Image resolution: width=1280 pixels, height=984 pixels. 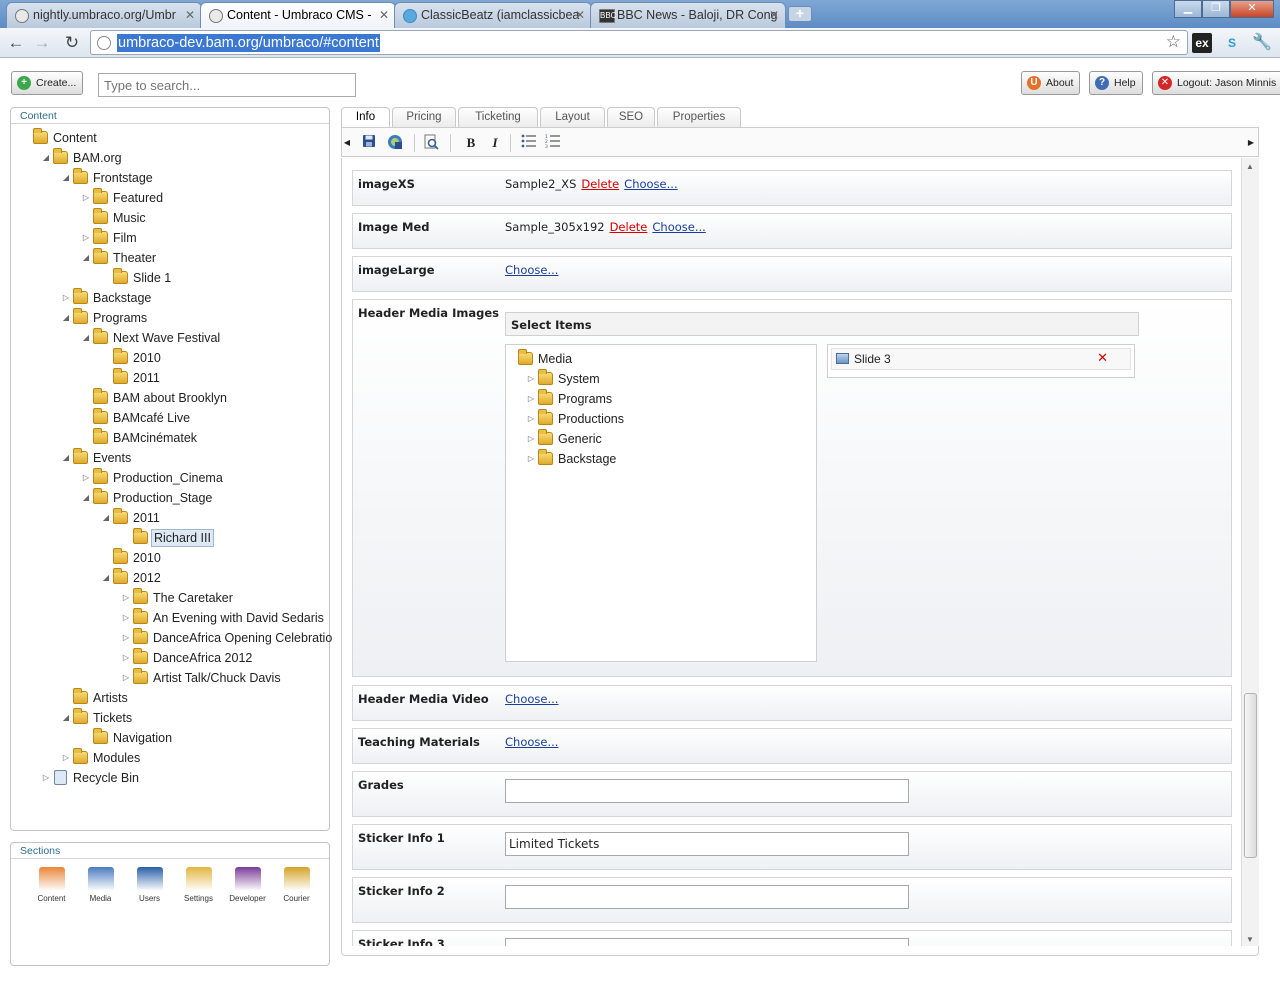 I want to click on browser-tab: nightly.umbraco.org/Umbr ✕, so click(x=104, y=15).